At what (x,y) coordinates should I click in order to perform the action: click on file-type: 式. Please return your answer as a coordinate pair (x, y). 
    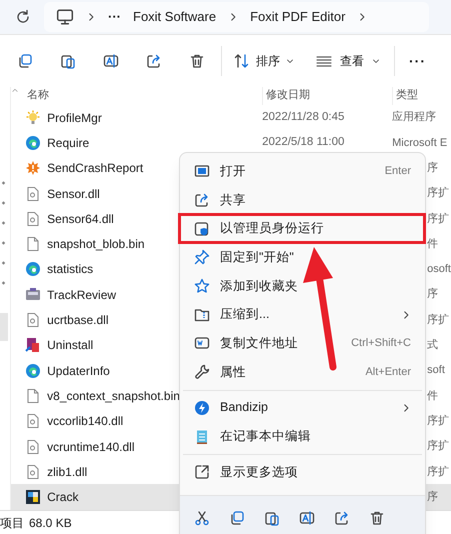
    Looking at the image, I should click on (432, 346).